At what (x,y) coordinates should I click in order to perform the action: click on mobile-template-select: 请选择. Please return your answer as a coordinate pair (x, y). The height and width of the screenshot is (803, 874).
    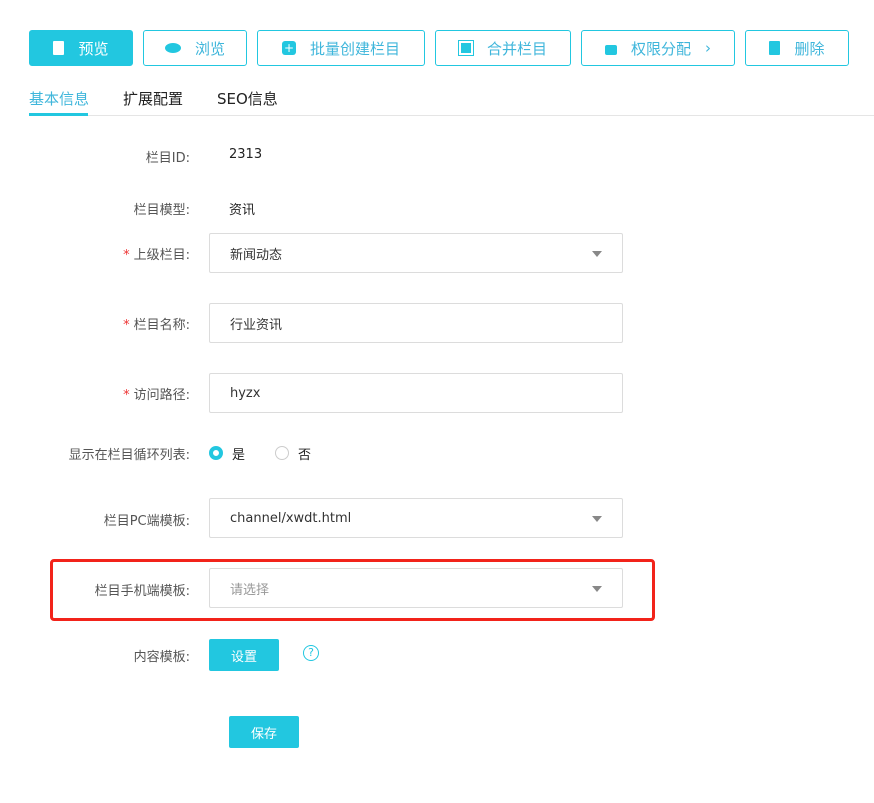
    Looking at the image, I should click on (416, 588).